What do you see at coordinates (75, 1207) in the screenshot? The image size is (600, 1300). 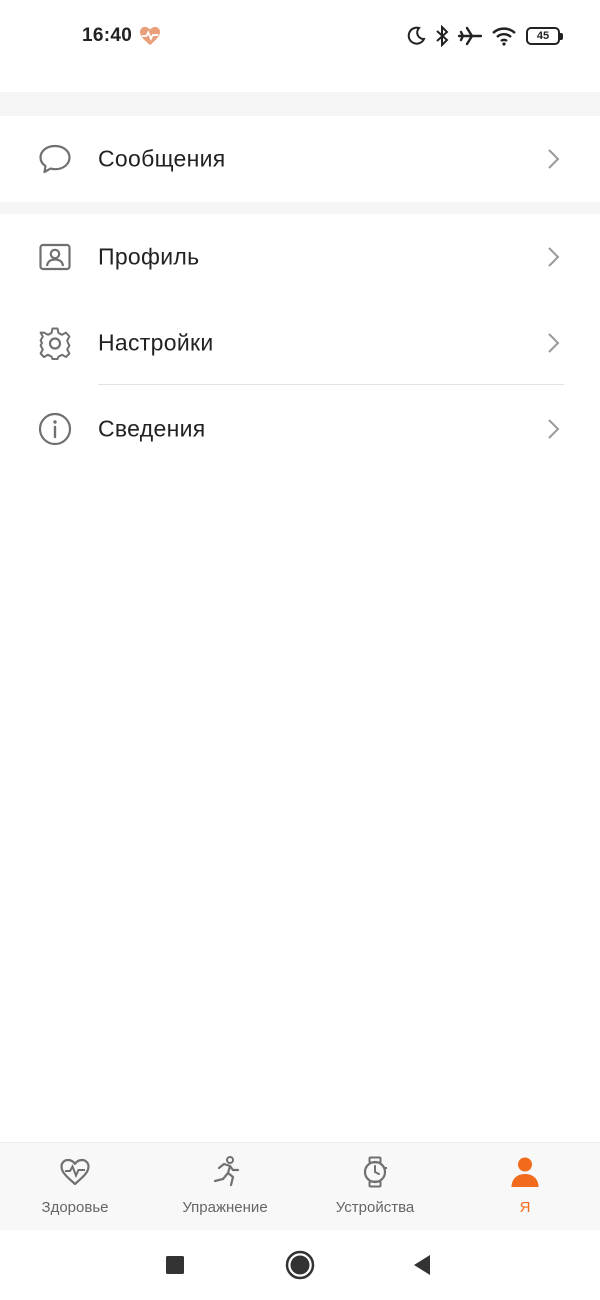 I see `tab-label: Здоровье` at bounding box center [75, 1207].